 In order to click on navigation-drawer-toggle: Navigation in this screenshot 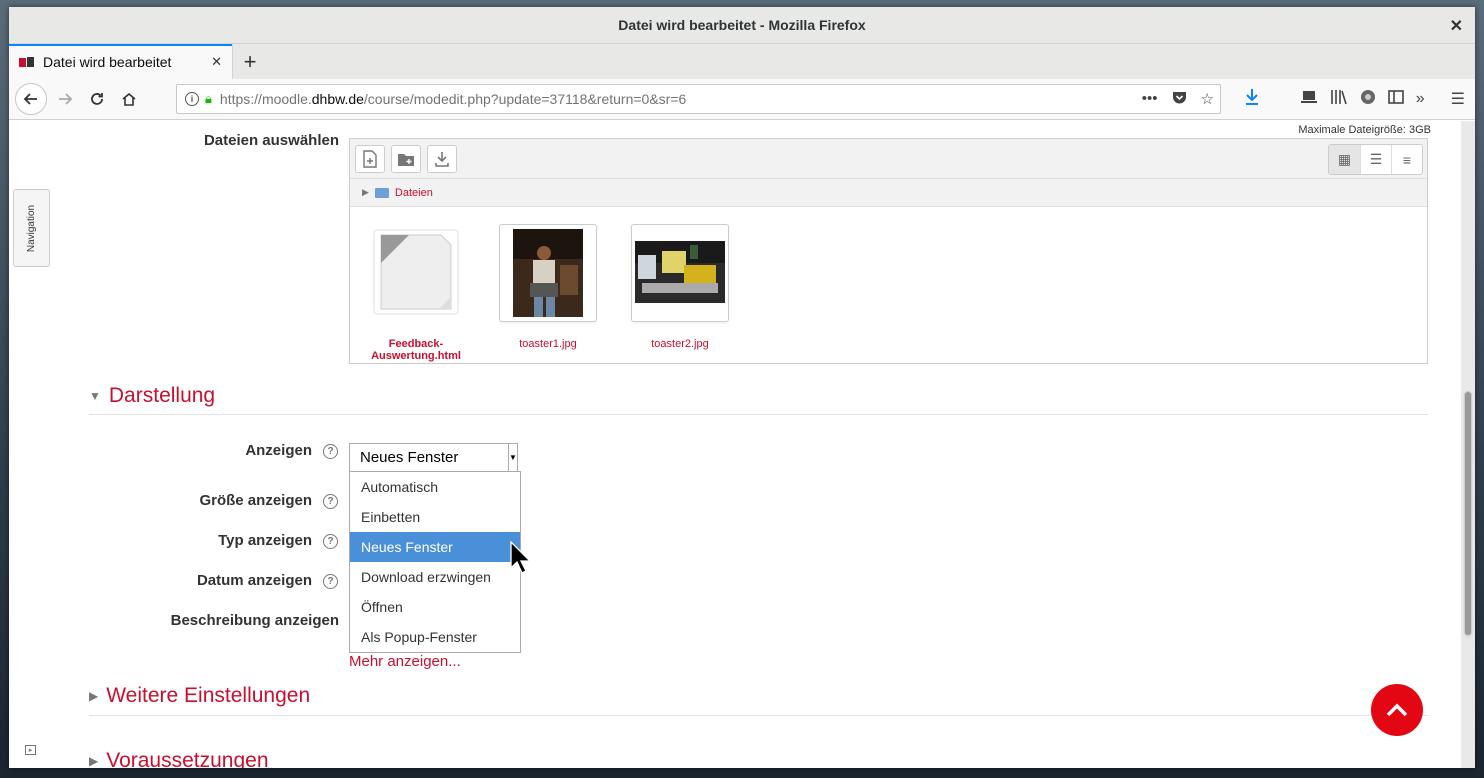, I will do `click(31, 228)`.